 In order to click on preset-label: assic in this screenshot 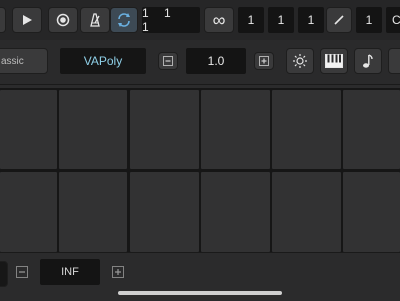, I will do `click(12, 61)`.